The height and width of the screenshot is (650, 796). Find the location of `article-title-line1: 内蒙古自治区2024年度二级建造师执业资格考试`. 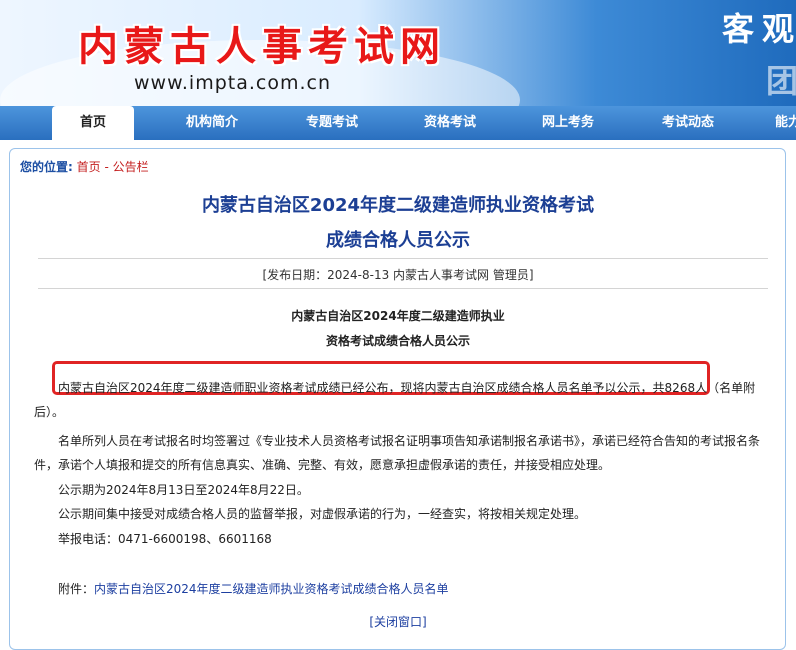

article-title-line1: 内蒙古自治区2024年度二级建造师执业资格考试 is located at coordinates (398, 205).